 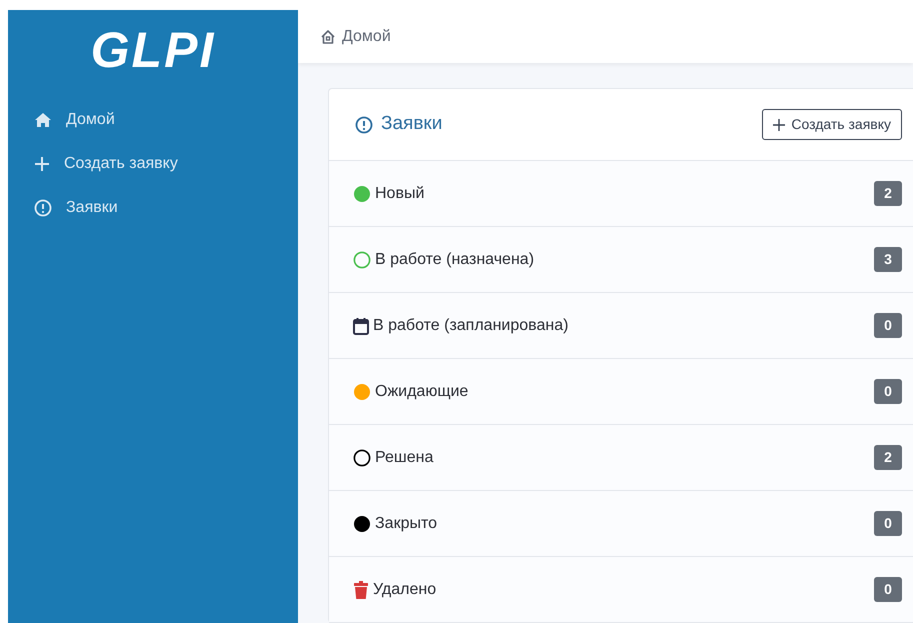 I want to click on status-link: Закрыто, so click(x=395, y=524).